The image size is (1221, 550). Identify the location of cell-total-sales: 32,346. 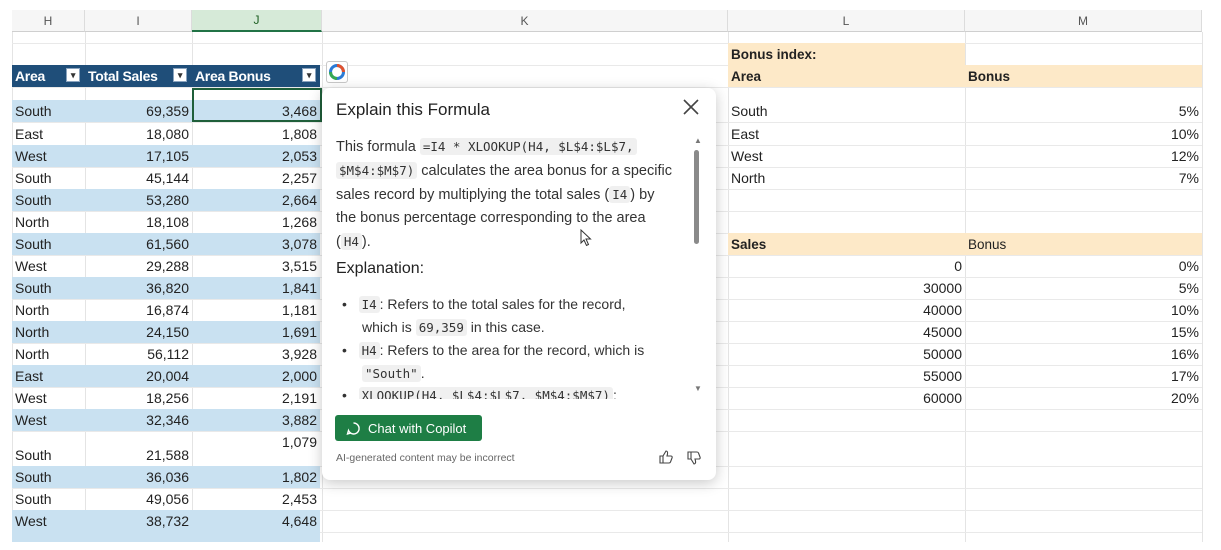
(138, 420).